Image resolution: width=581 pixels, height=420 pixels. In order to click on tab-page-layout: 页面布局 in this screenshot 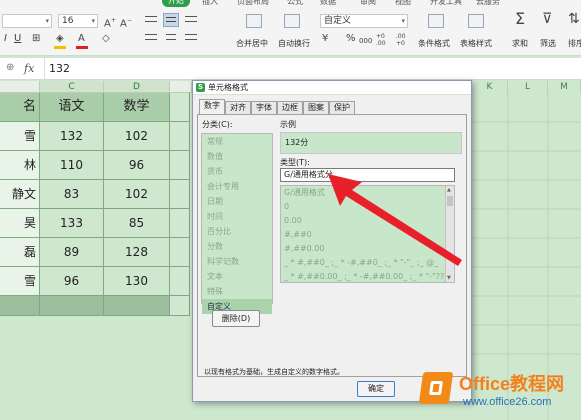, I will do `click(253, 4)`.